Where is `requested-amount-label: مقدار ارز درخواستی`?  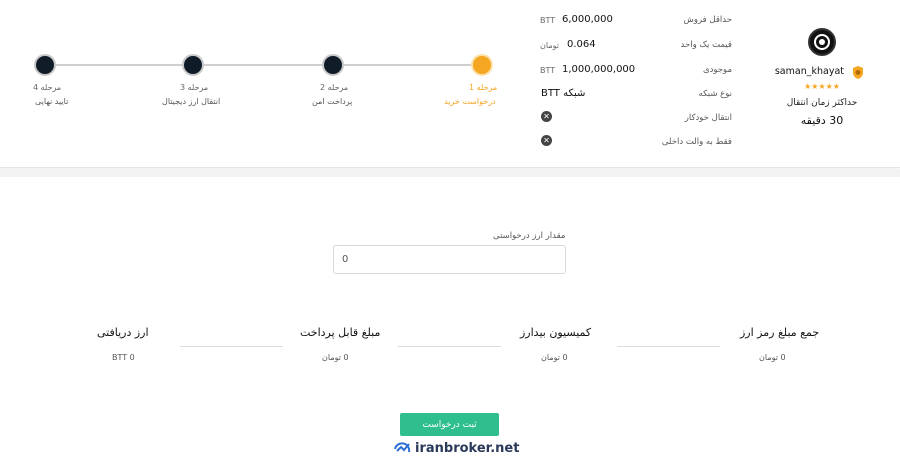 requested-amount-label: مقدار ارز درخواستی is located at coordinates (529, 236).